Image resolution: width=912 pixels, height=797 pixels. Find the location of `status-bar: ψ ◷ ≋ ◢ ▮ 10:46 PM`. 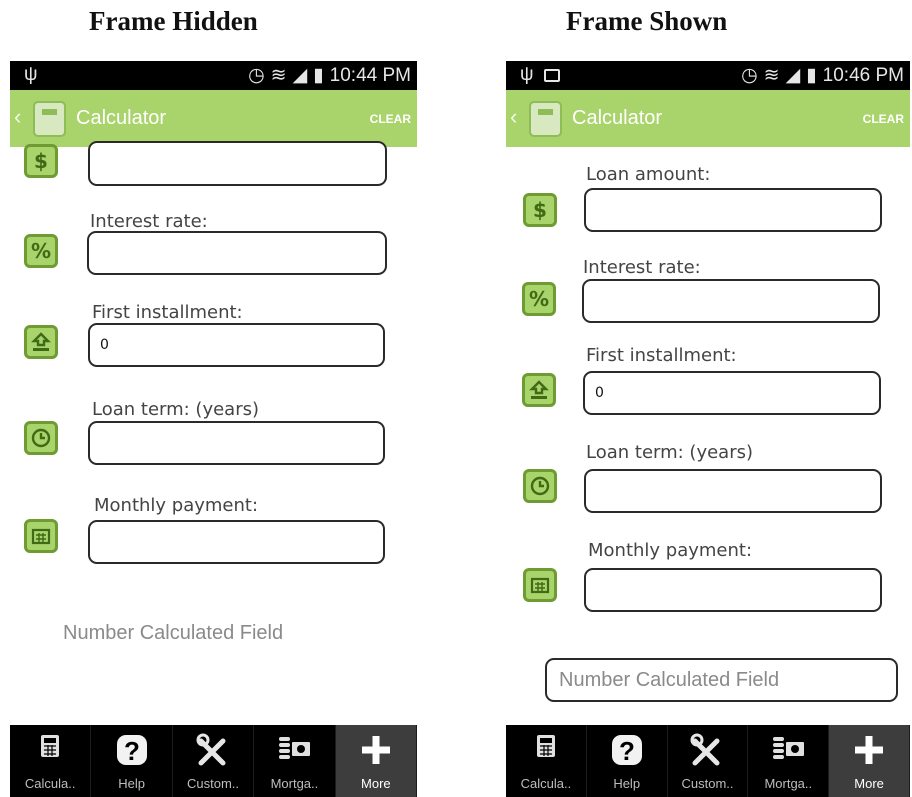

status-bar: ψ ◷ ≋ ◢ ▮ 10:46 PM is located at coordinates (708, 75).